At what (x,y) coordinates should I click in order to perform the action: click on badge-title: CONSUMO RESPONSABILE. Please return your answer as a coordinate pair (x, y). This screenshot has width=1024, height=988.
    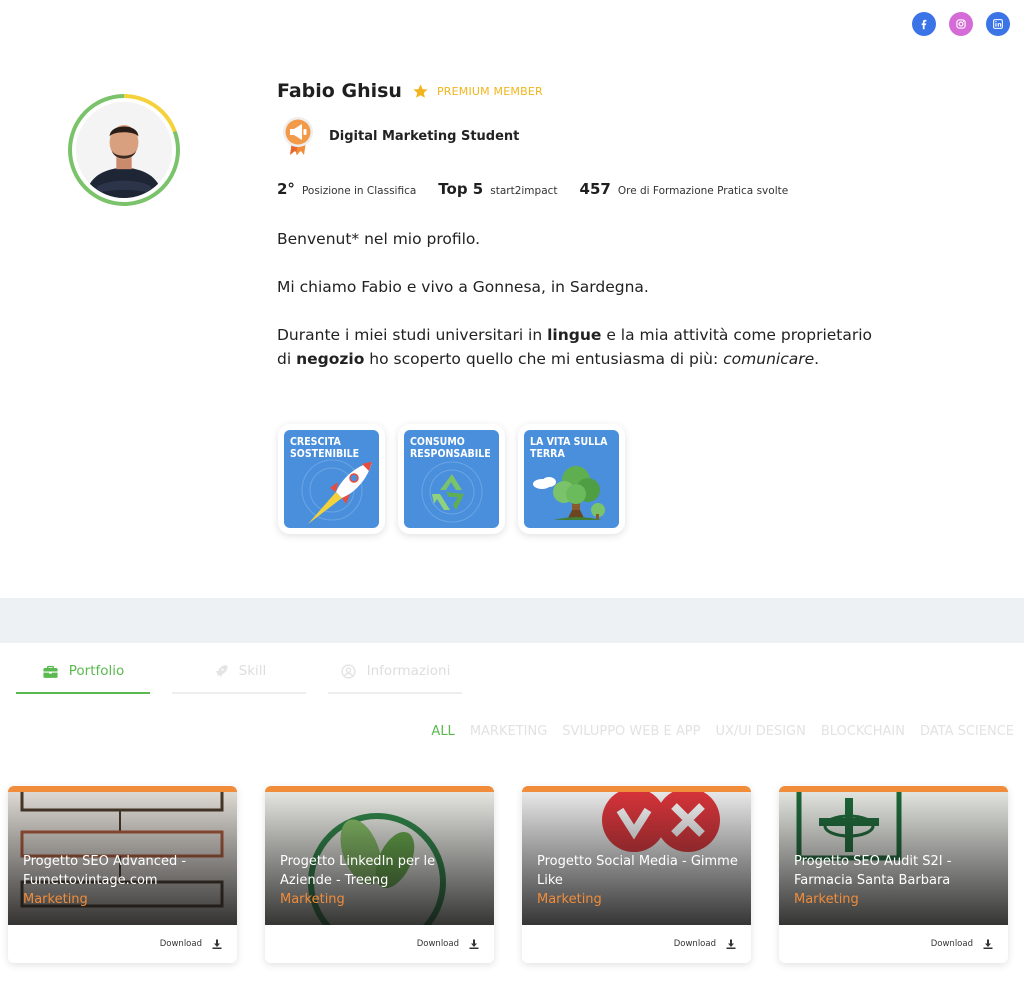
    Looking at the image, I should click on (450, 448).